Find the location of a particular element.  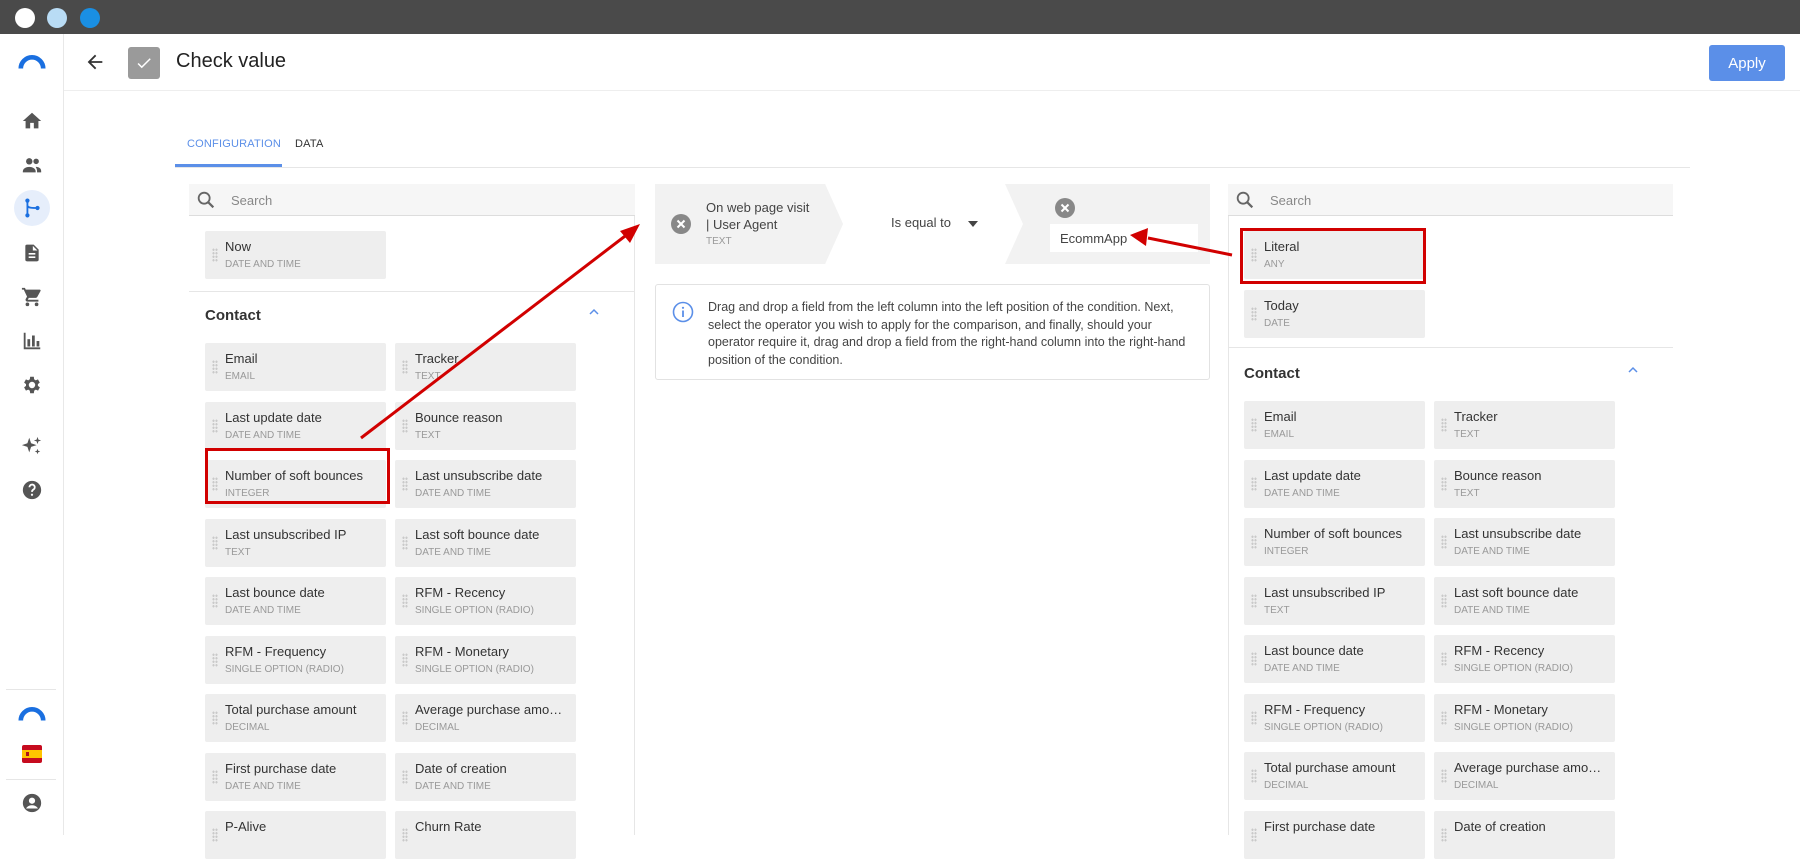

field-card: Date of creation DATE AND TIME is located at coordinates (485, 776).